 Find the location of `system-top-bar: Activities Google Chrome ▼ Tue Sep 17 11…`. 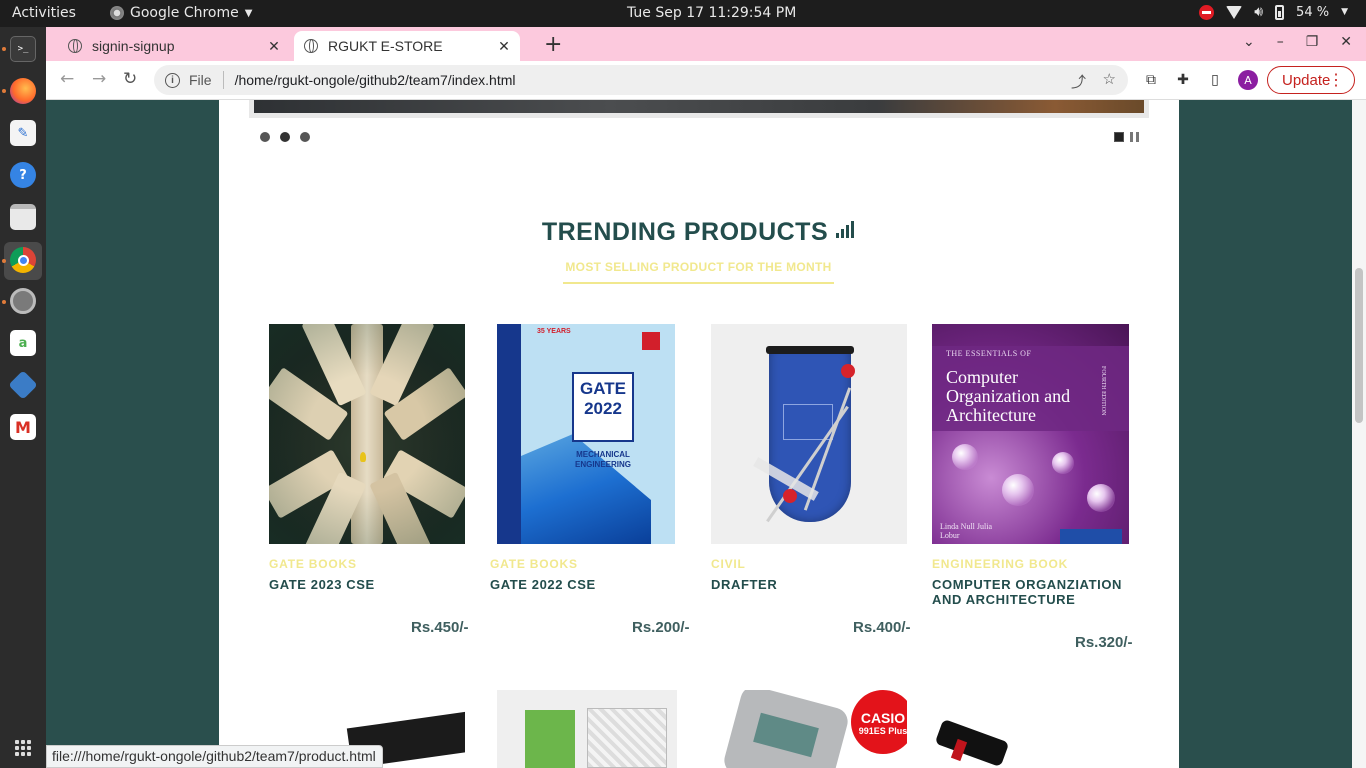

system-top-bar: Activities Google Chrome ▼ Tue Sep 17 11… is located at coordinates (683, 13).